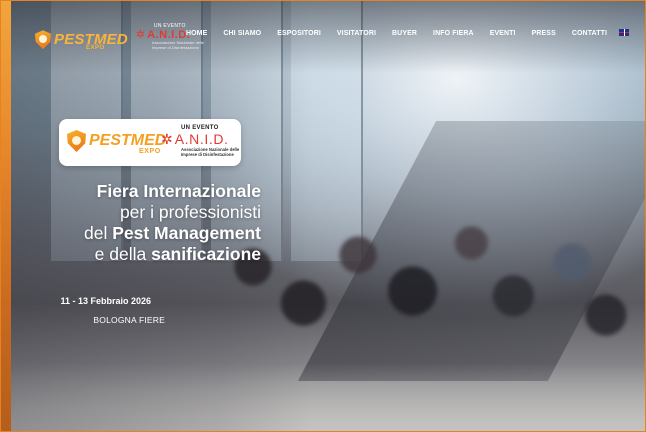 This screenshot has width=646, height=432. I want to click on nav-visitatori: VISITATORI, so click(356, 33).